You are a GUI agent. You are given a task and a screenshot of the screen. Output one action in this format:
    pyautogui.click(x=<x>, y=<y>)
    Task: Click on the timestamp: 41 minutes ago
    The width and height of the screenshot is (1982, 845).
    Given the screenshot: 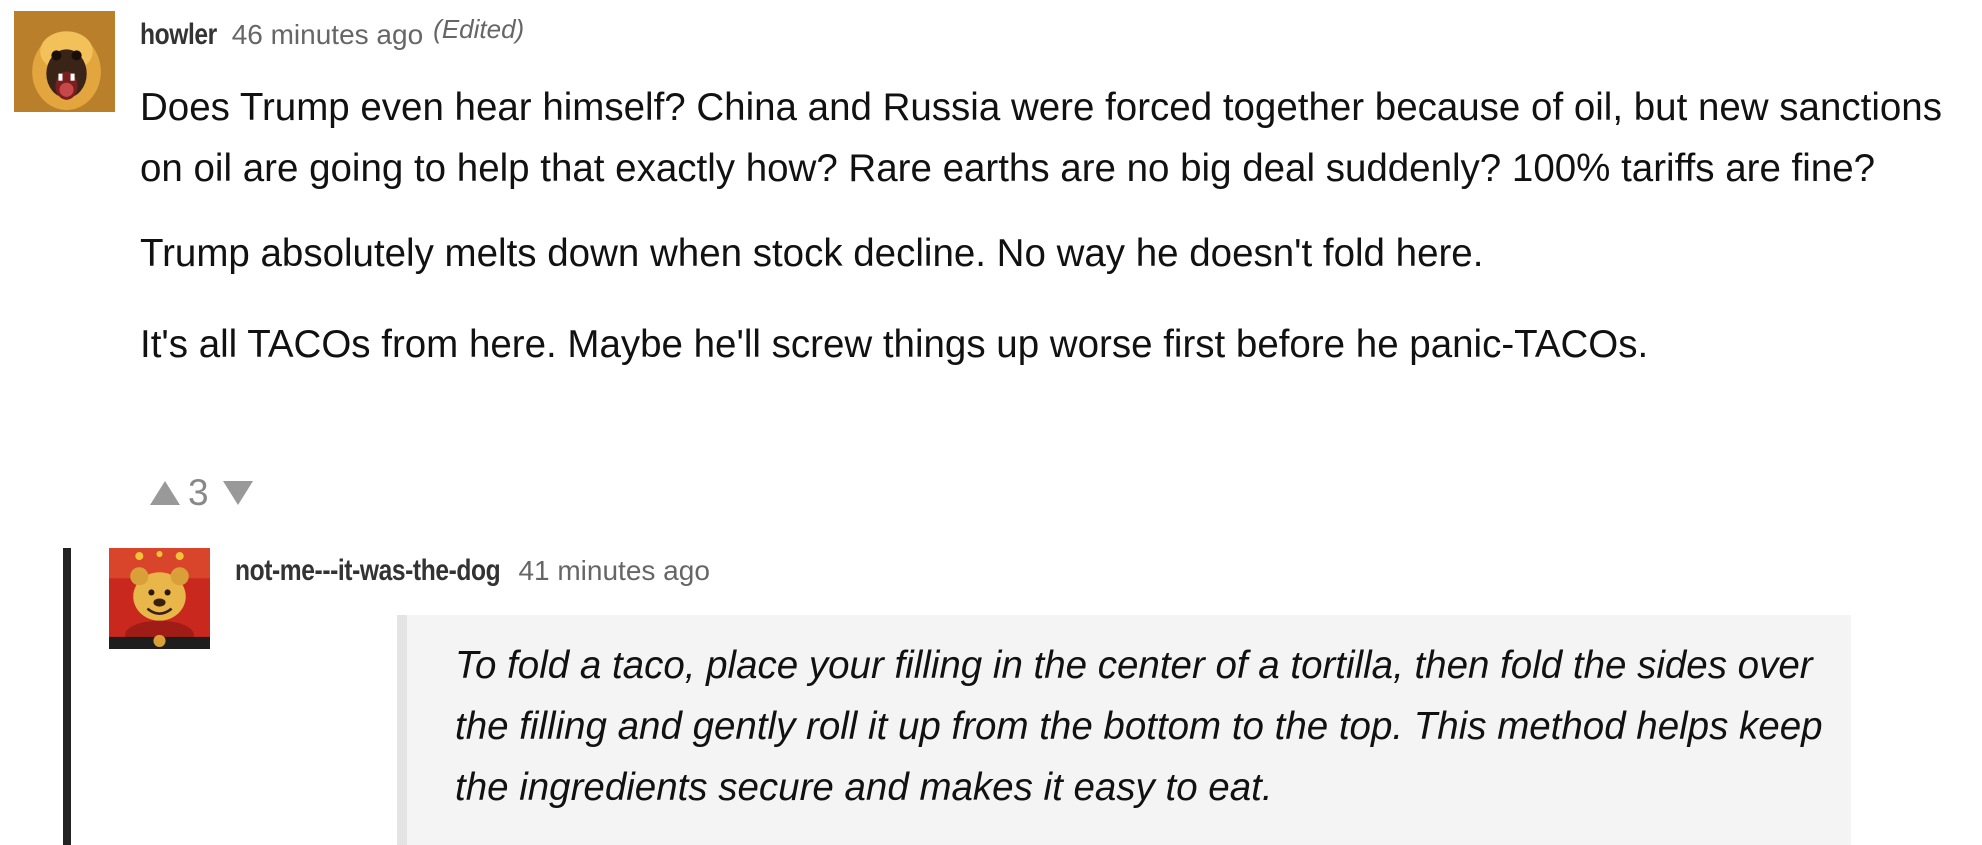 What is the action you would take?
    pyautogui.click(x=613, y=571)
    